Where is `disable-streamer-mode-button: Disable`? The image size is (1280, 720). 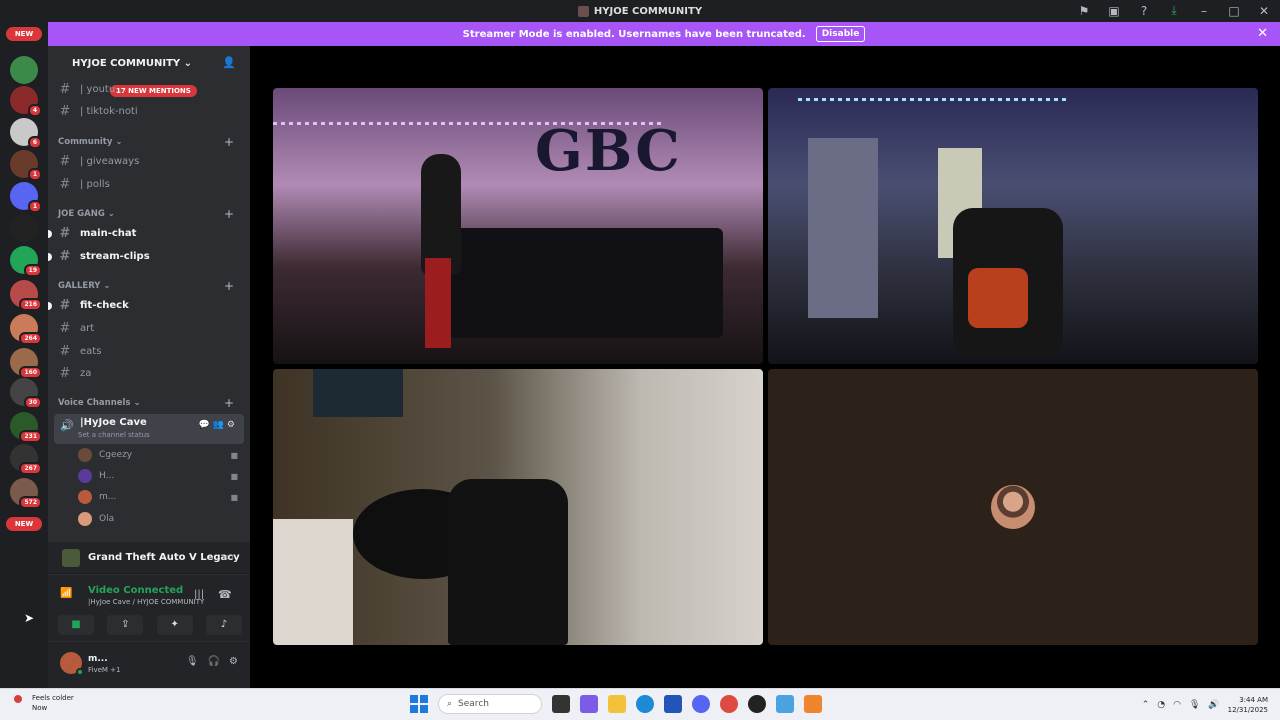 disable-streamer-mode-button: Disable is located at coordinates (840, 34).